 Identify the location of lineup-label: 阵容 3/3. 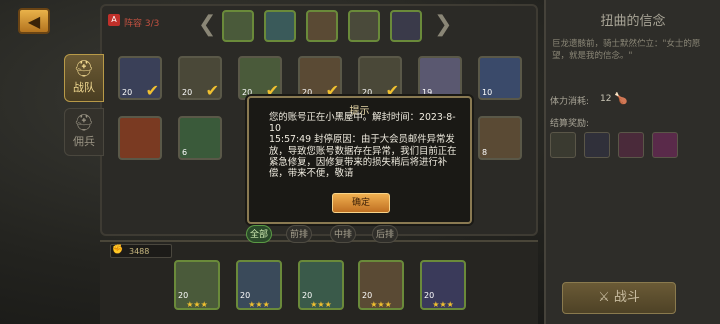
(142, 24).